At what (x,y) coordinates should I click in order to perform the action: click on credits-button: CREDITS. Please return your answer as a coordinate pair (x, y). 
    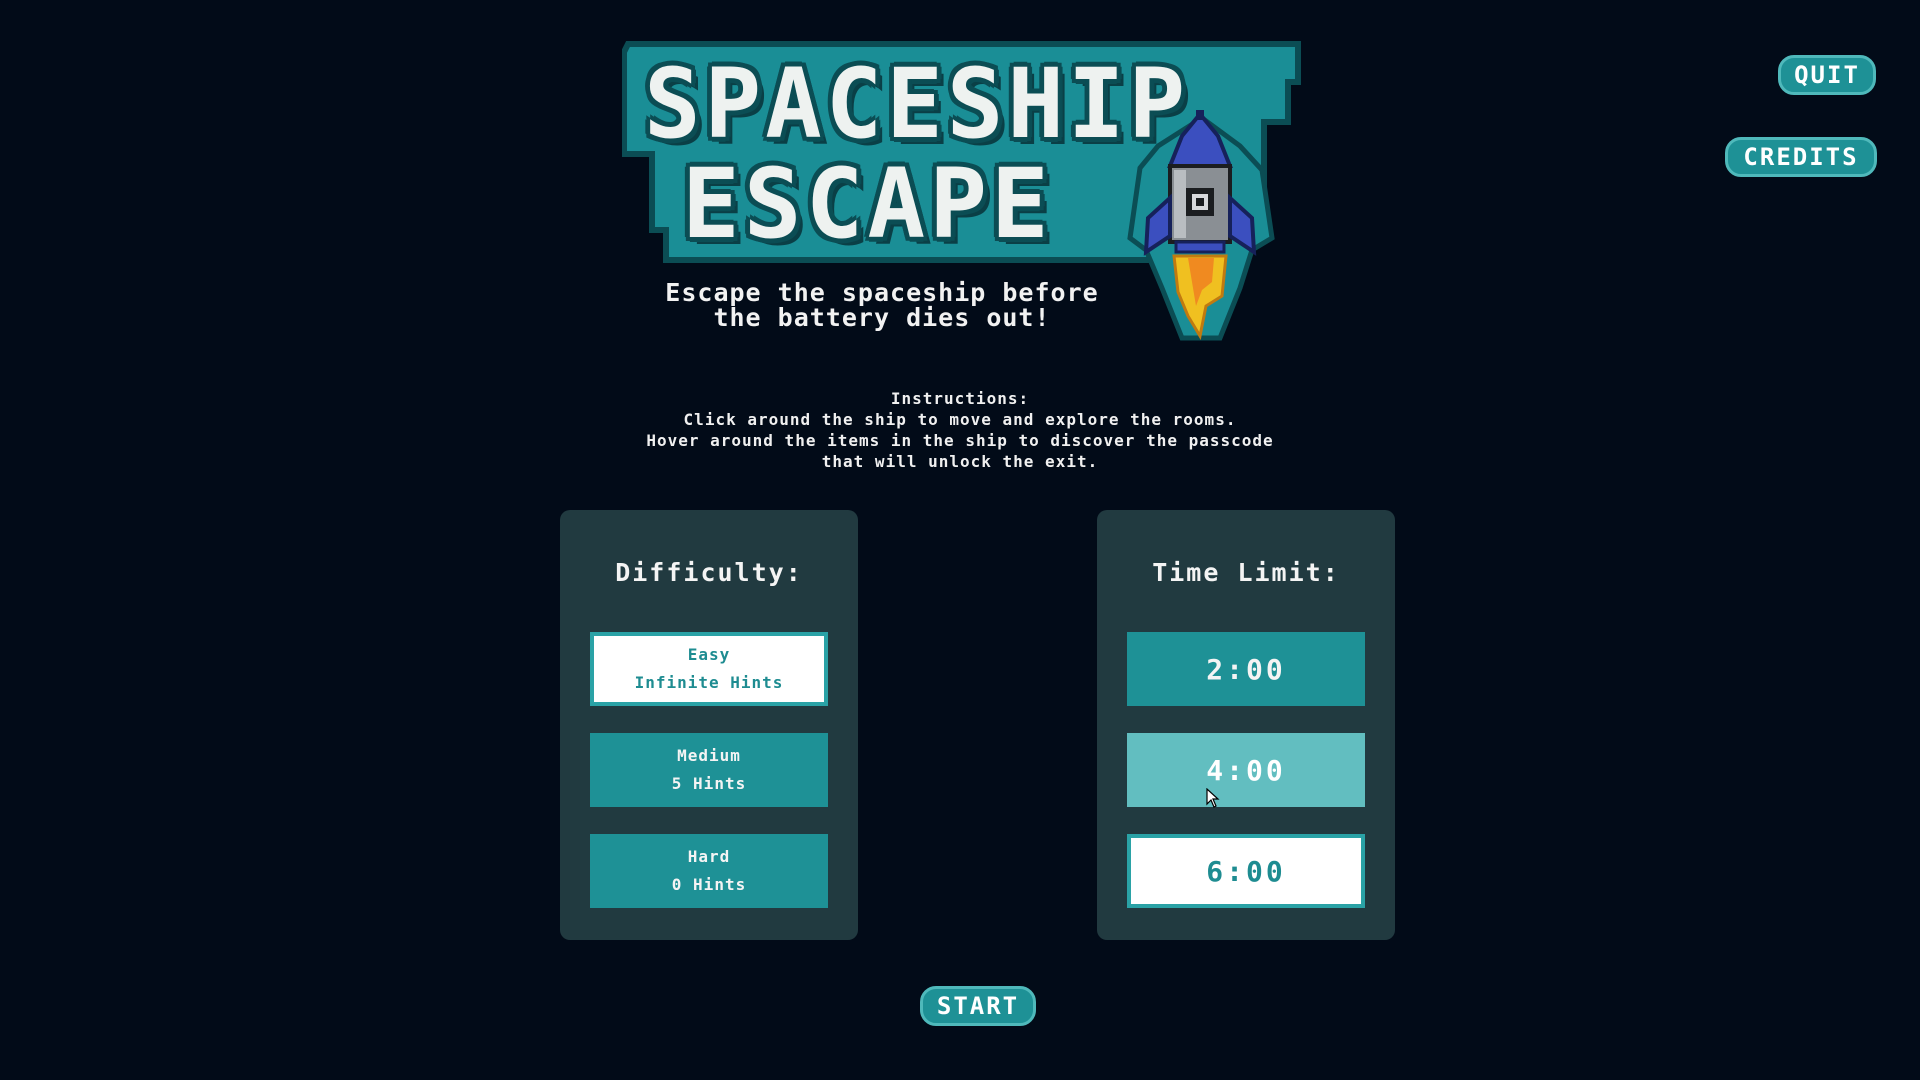
    Looking at the image, I should click on (1801, 157).